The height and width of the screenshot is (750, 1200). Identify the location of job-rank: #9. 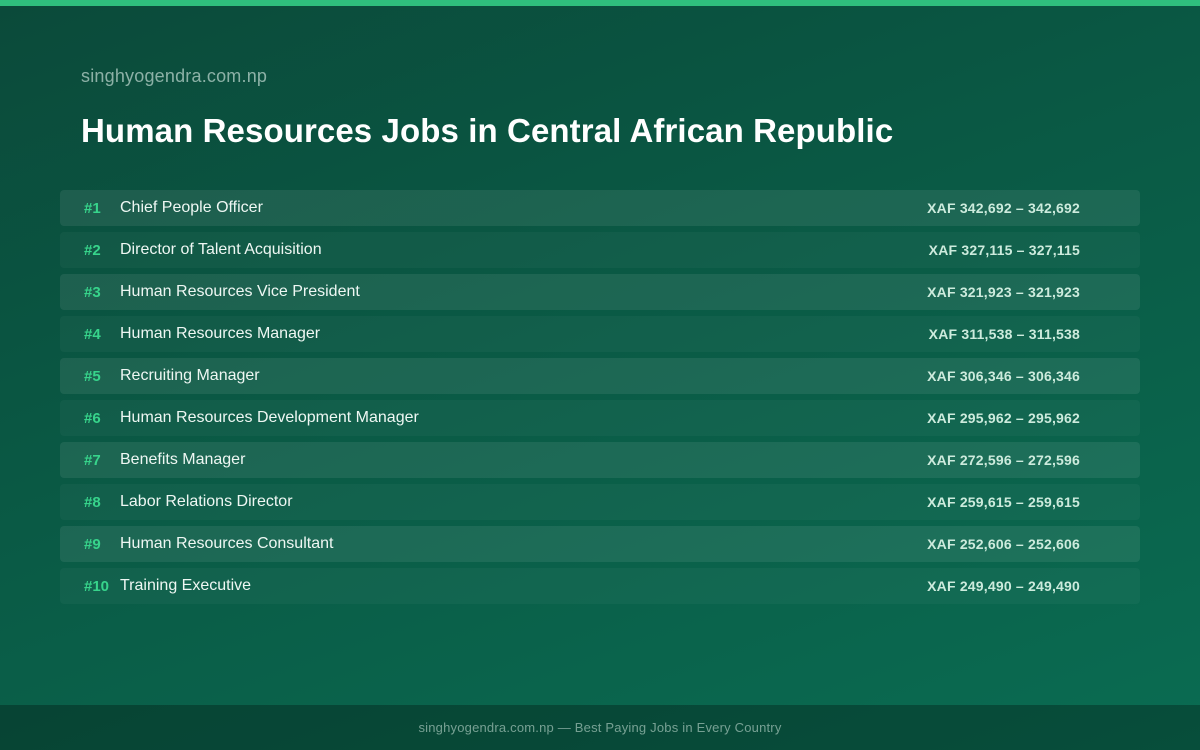
(92, 544).